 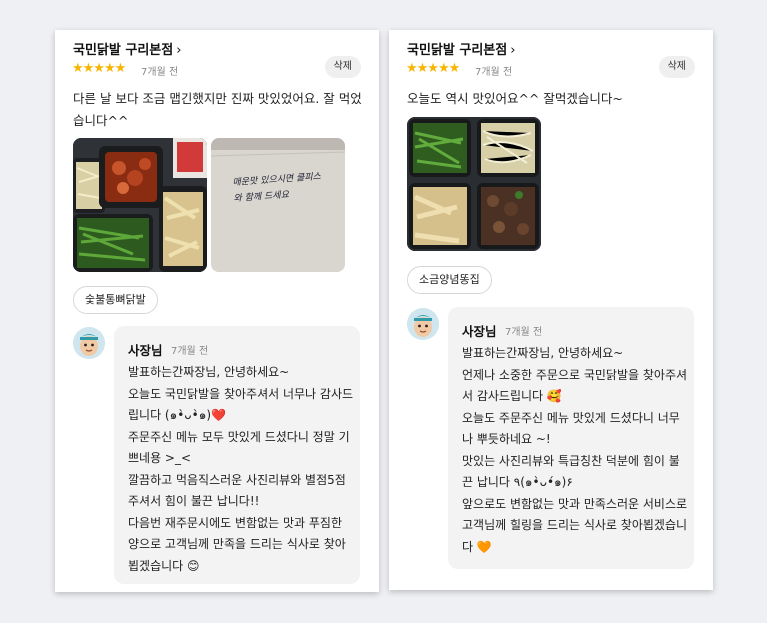 I want to click on review-text: 다른 날 보다 조금 맵긴했지만 진짜 맛있었어요. 잘 먹었습니다^^, so click(x=217, y=109).